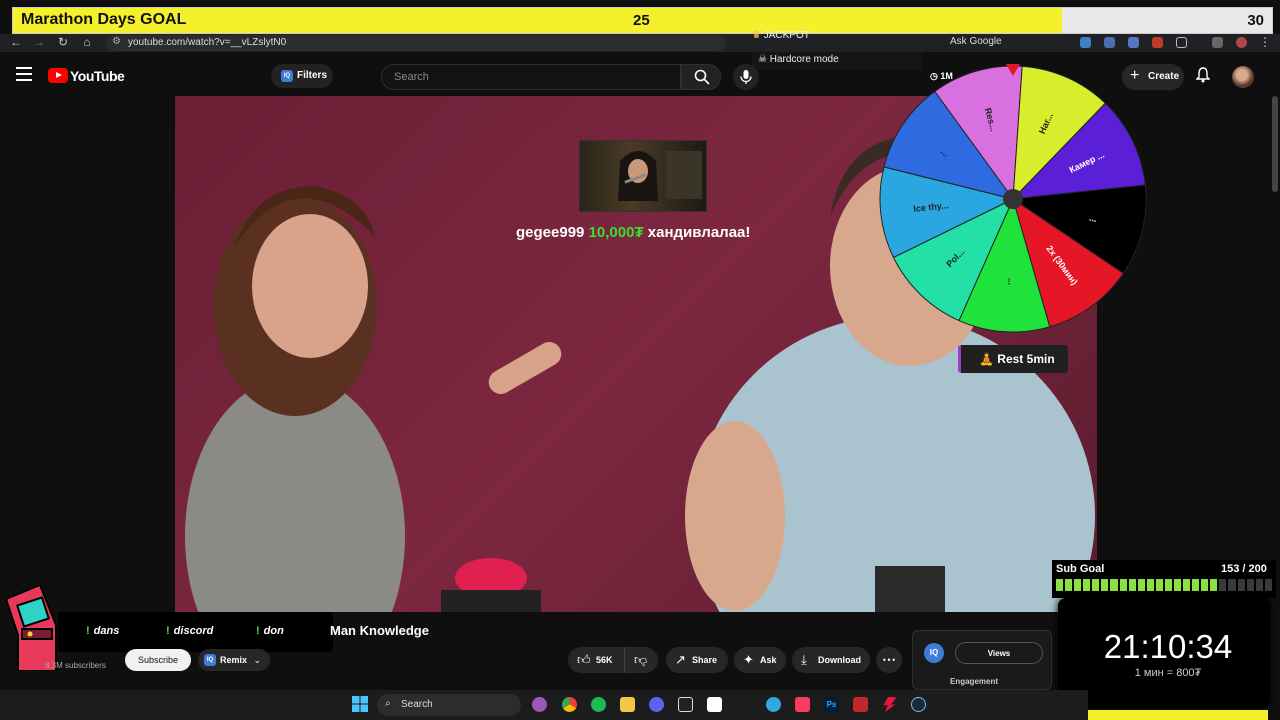  What do you see at coordinates (550, 232) in the screenshot?
I see `donor-name: gegee999` at bounding box center [550, 232].